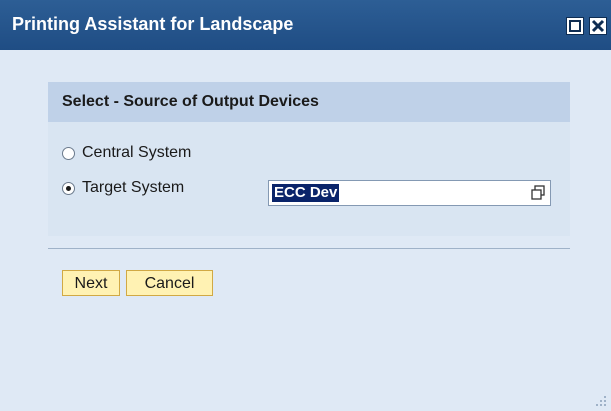 The height and width of the screenshot is (411, 611). I want to click on group-title: Select - Source of Output Devices, so click(190, 101).